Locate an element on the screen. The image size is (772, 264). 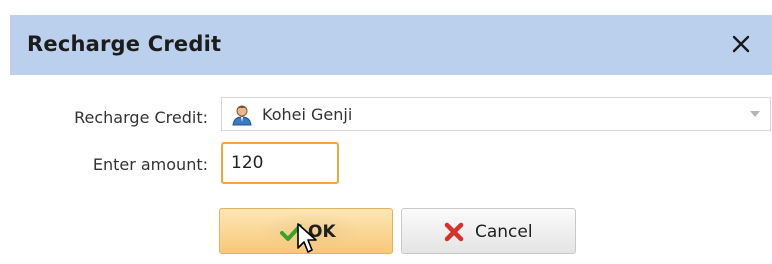
amount-input is located at coordinates (280, 163).